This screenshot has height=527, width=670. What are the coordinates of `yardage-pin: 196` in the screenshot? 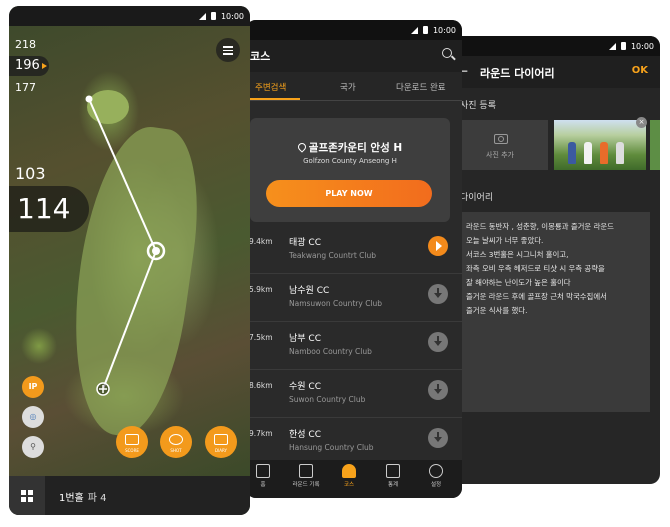 It's located at (29, 66).